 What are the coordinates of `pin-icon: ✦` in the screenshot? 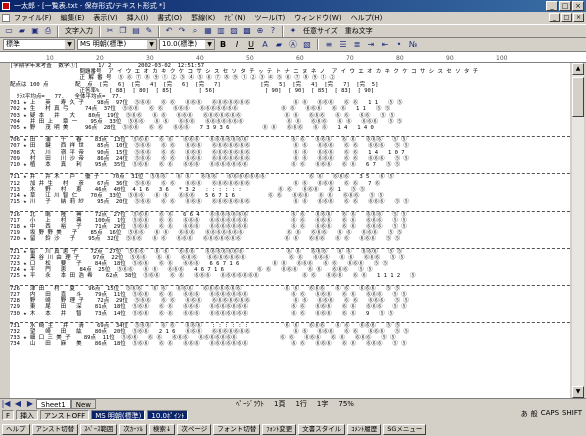 It's located at (293, 31).